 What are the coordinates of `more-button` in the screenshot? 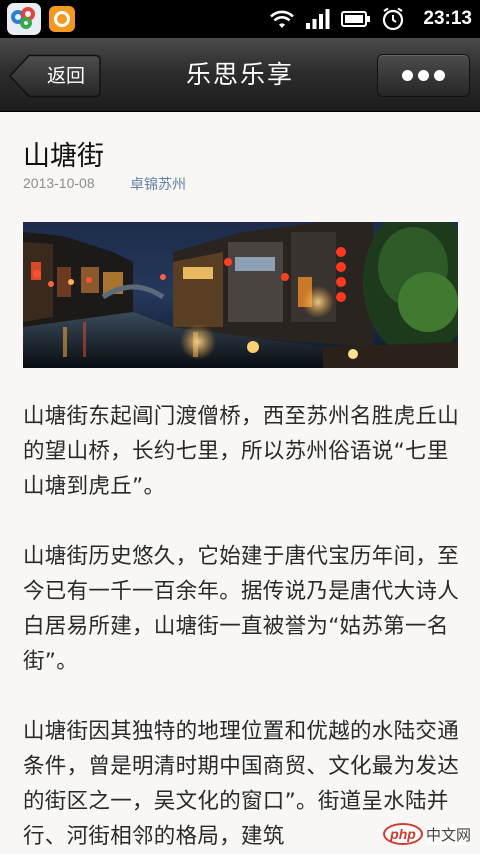 It's located at (423, 75).